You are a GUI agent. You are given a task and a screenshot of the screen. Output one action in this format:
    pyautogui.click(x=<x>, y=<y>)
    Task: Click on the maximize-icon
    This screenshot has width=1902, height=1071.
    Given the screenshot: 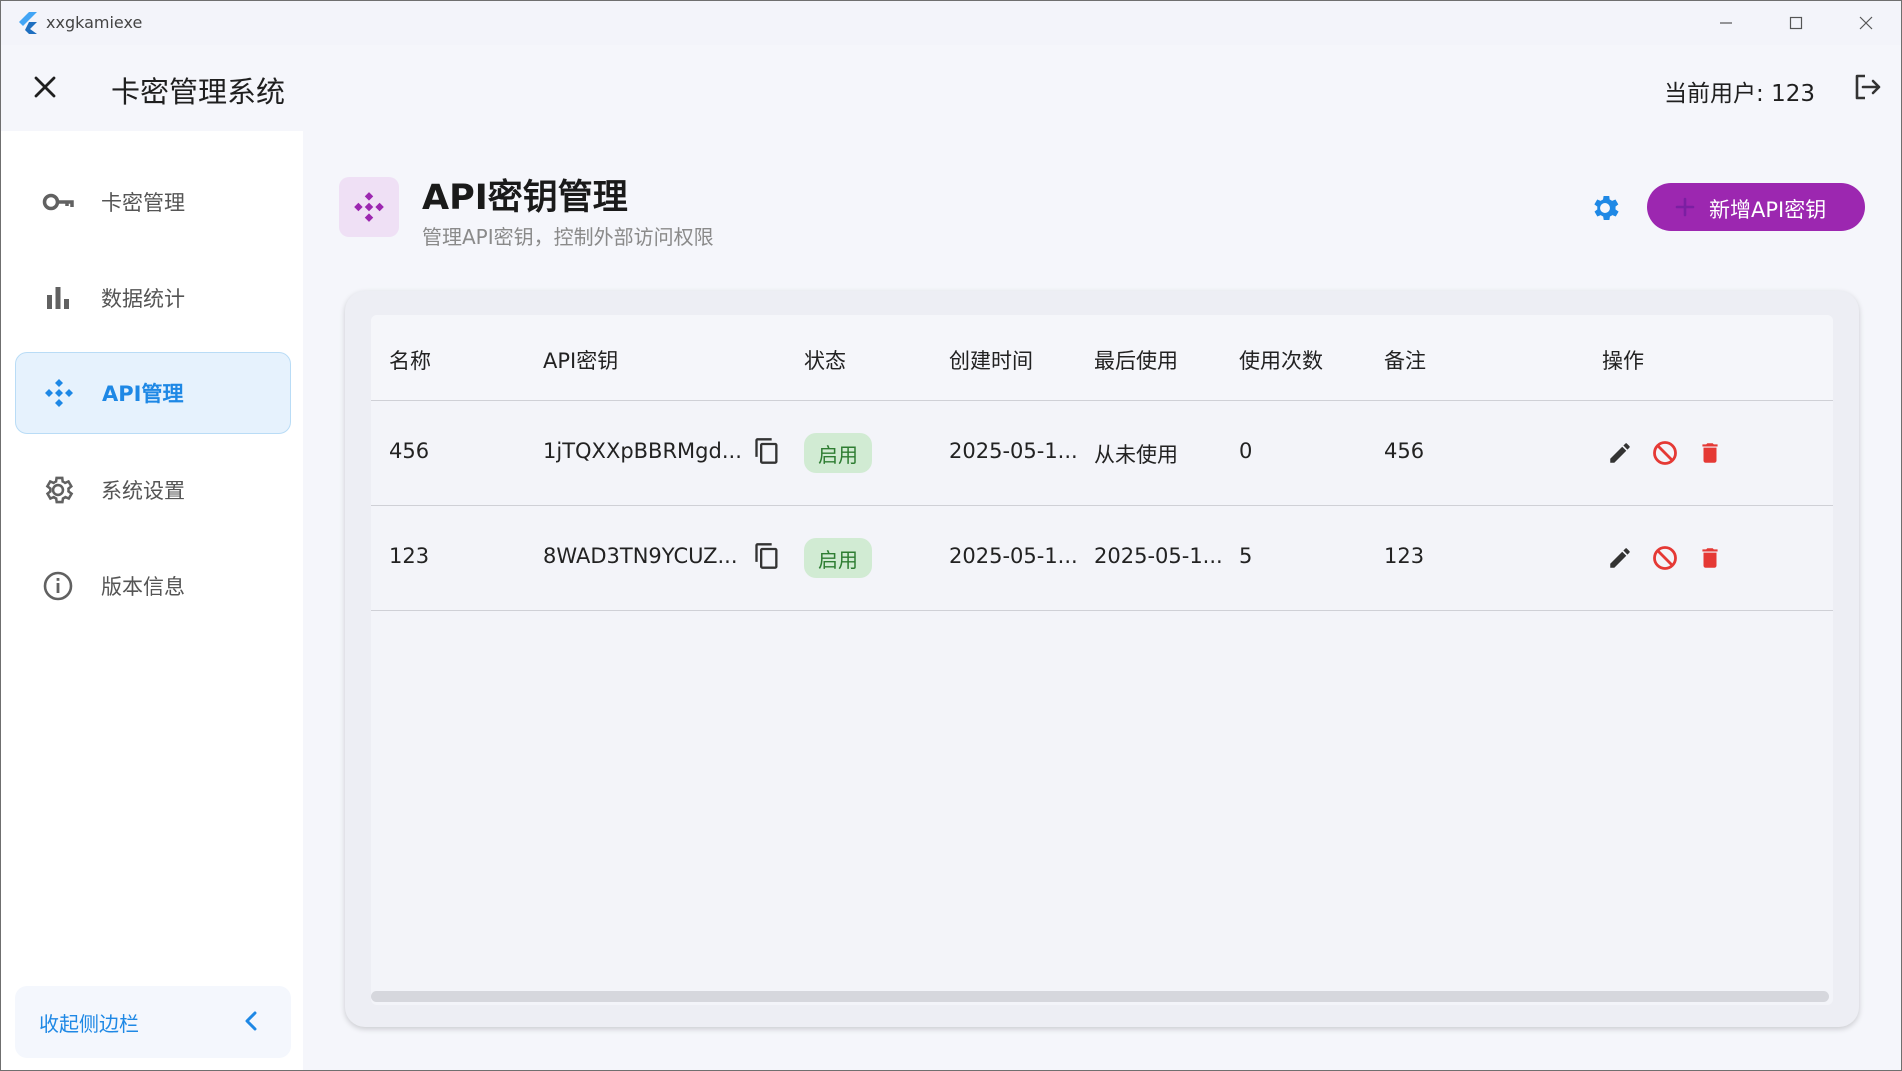 What is the action you would take?
    pyautogui.click(x=1796, y=23)
    